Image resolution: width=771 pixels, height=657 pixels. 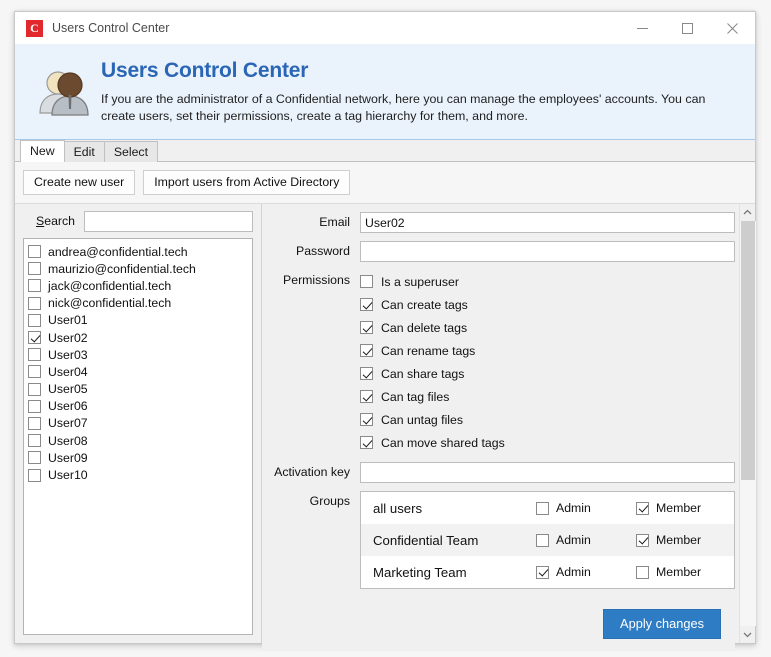 What do you see at coordinates (68, 389) in the screenshot?
I see `list-item-label: User05` at bounding box center [68, 389].